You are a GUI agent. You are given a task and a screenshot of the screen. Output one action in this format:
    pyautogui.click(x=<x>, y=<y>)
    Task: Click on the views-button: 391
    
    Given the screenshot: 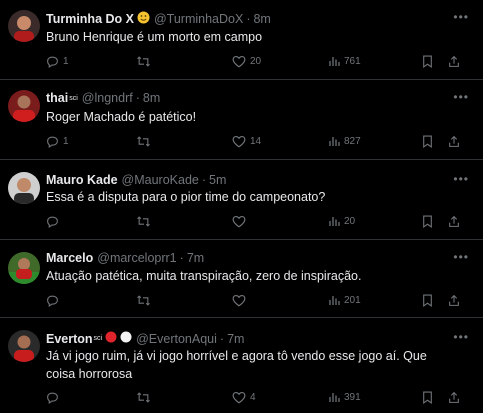 What is the action you would take?
    pyautogui.click(x=344, y=397)
    